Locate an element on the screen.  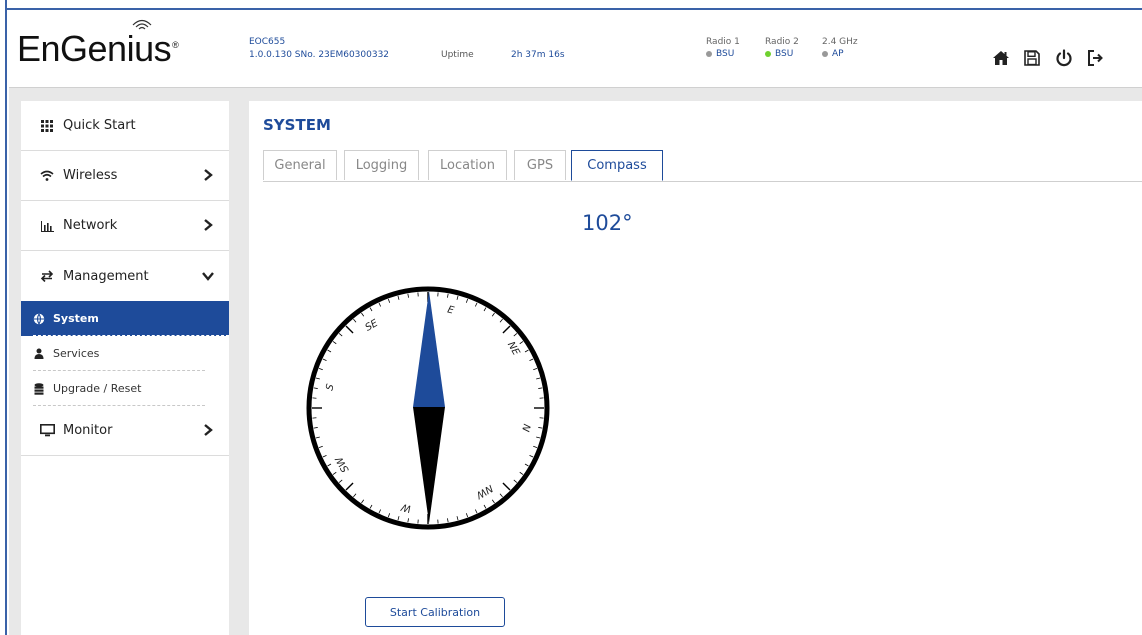
heading-degree: 102° is located at coordinates (607, 223).